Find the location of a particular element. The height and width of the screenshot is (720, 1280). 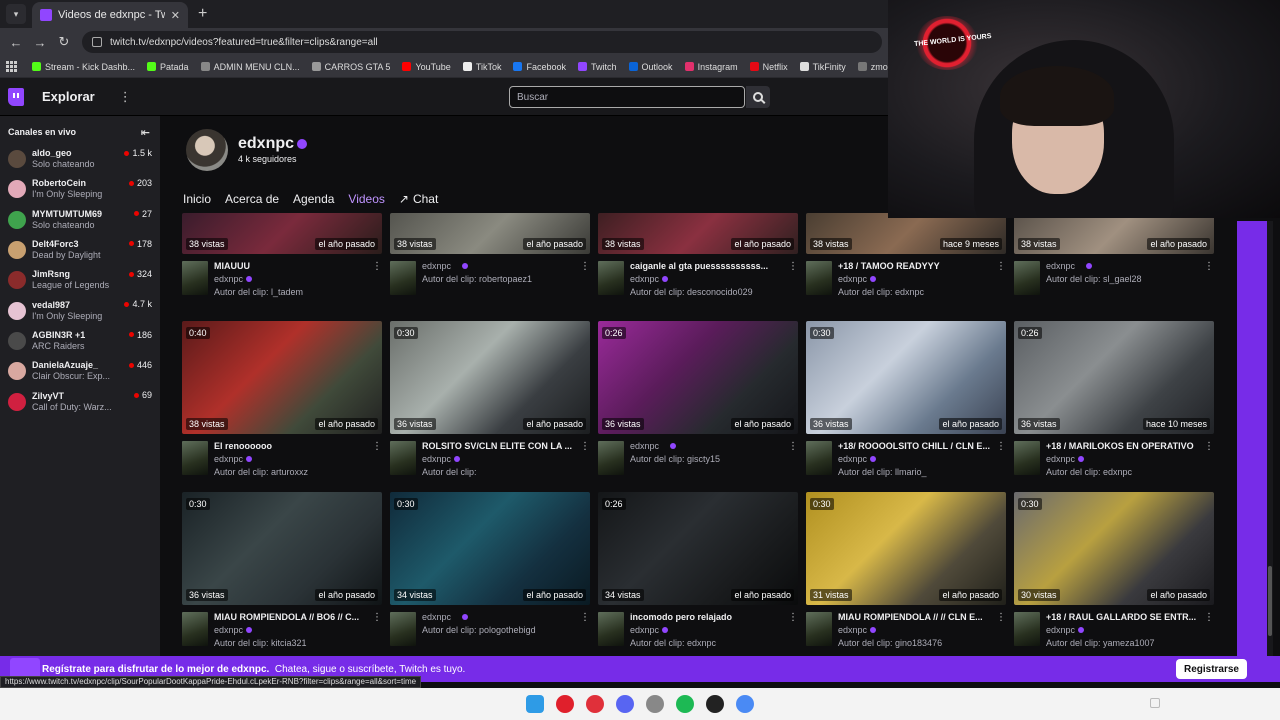

bookmark-item: Netflix is located at coordinates (769, 67).